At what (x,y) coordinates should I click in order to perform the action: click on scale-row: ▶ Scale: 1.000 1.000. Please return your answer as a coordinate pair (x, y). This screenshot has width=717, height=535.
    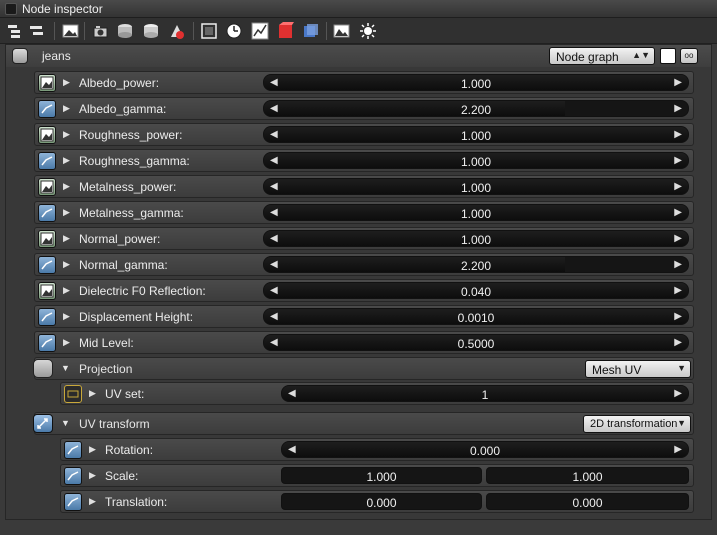
    Looking at the image, I should click on (377, 475).